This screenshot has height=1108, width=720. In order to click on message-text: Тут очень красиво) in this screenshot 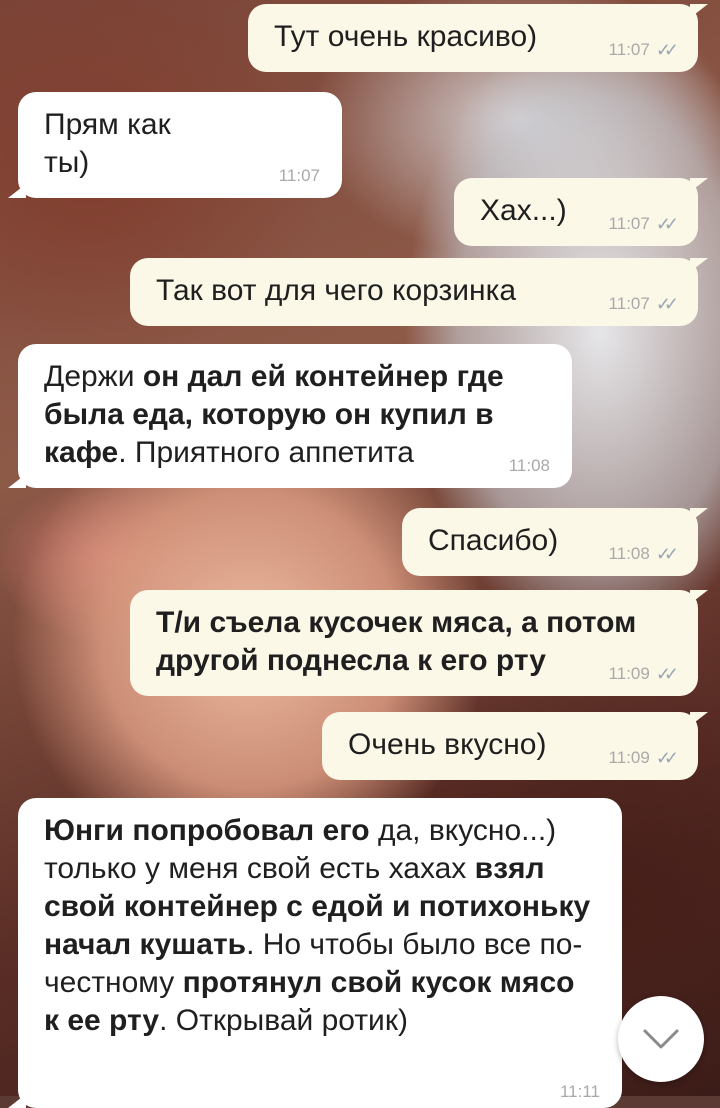, I will do `click(406, 36)`.